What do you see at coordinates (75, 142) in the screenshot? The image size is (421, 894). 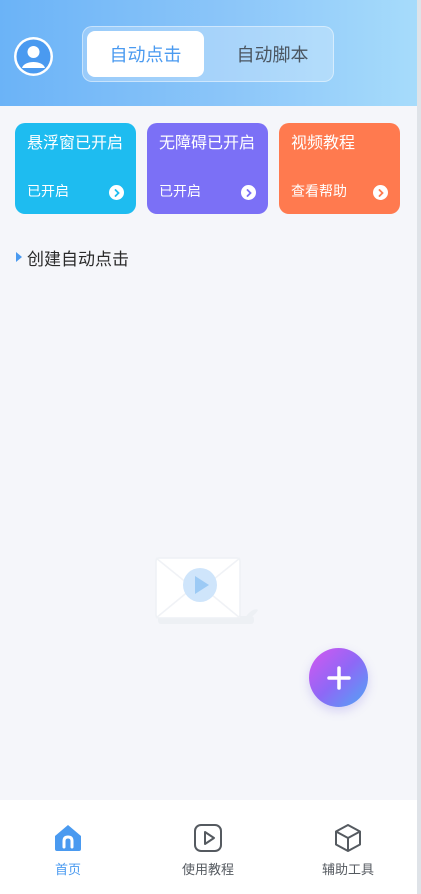 I see `card-title: 悬浮窗已开启` at bounding box center [75, 142].